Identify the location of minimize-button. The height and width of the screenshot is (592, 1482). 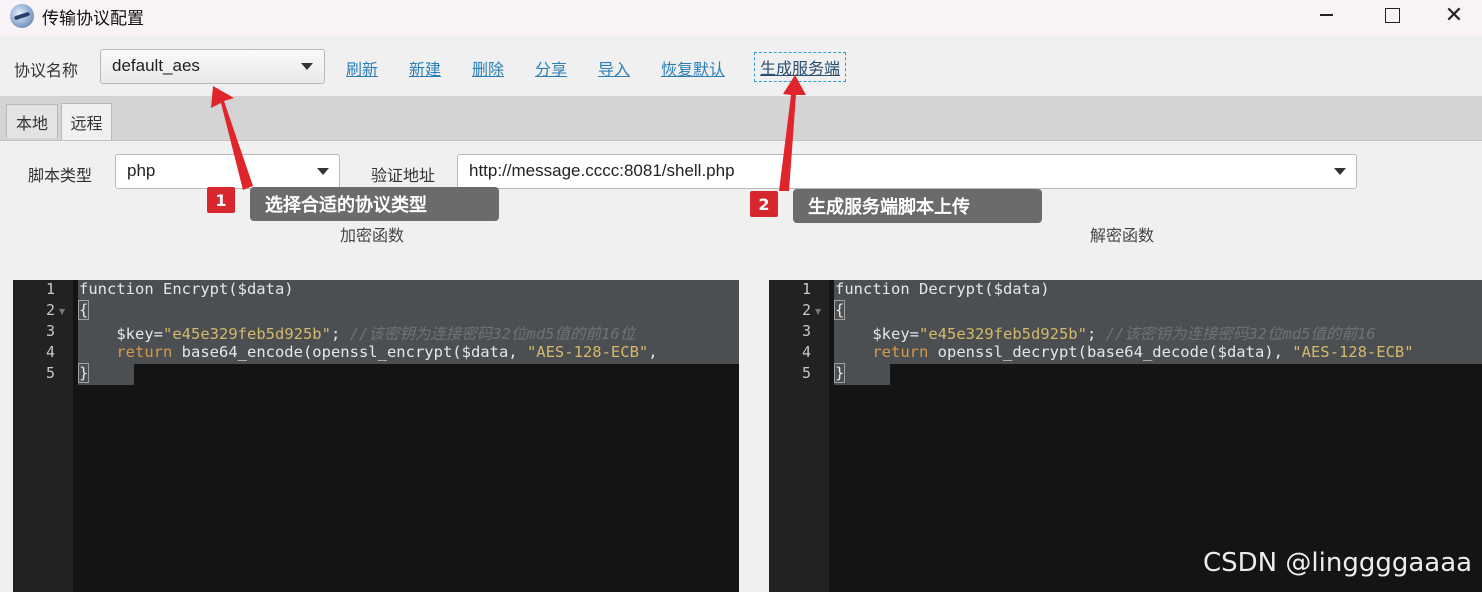
(1326, 15).